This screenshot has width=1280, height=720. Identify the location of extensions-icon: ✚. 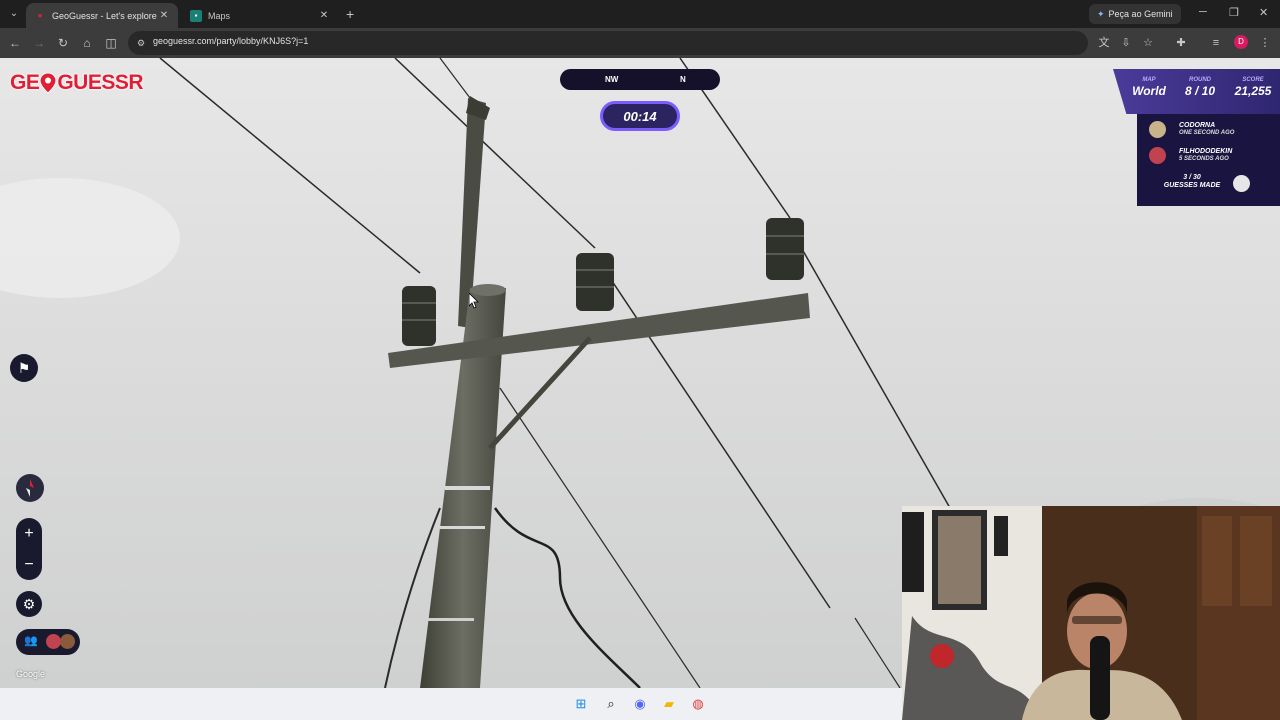
(1181, 43).